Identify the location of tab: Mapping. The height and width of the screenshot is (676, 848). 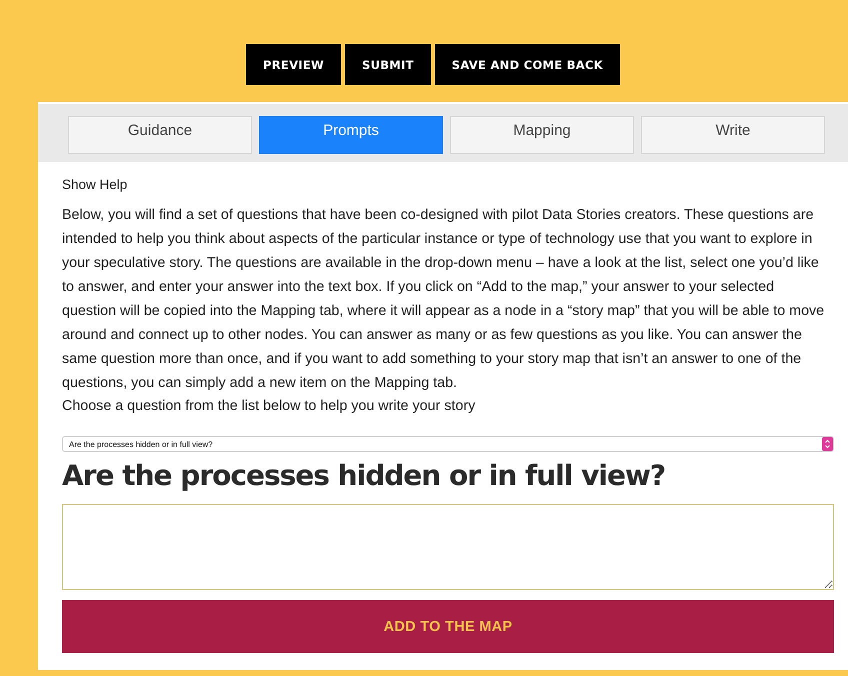
(542, 135).